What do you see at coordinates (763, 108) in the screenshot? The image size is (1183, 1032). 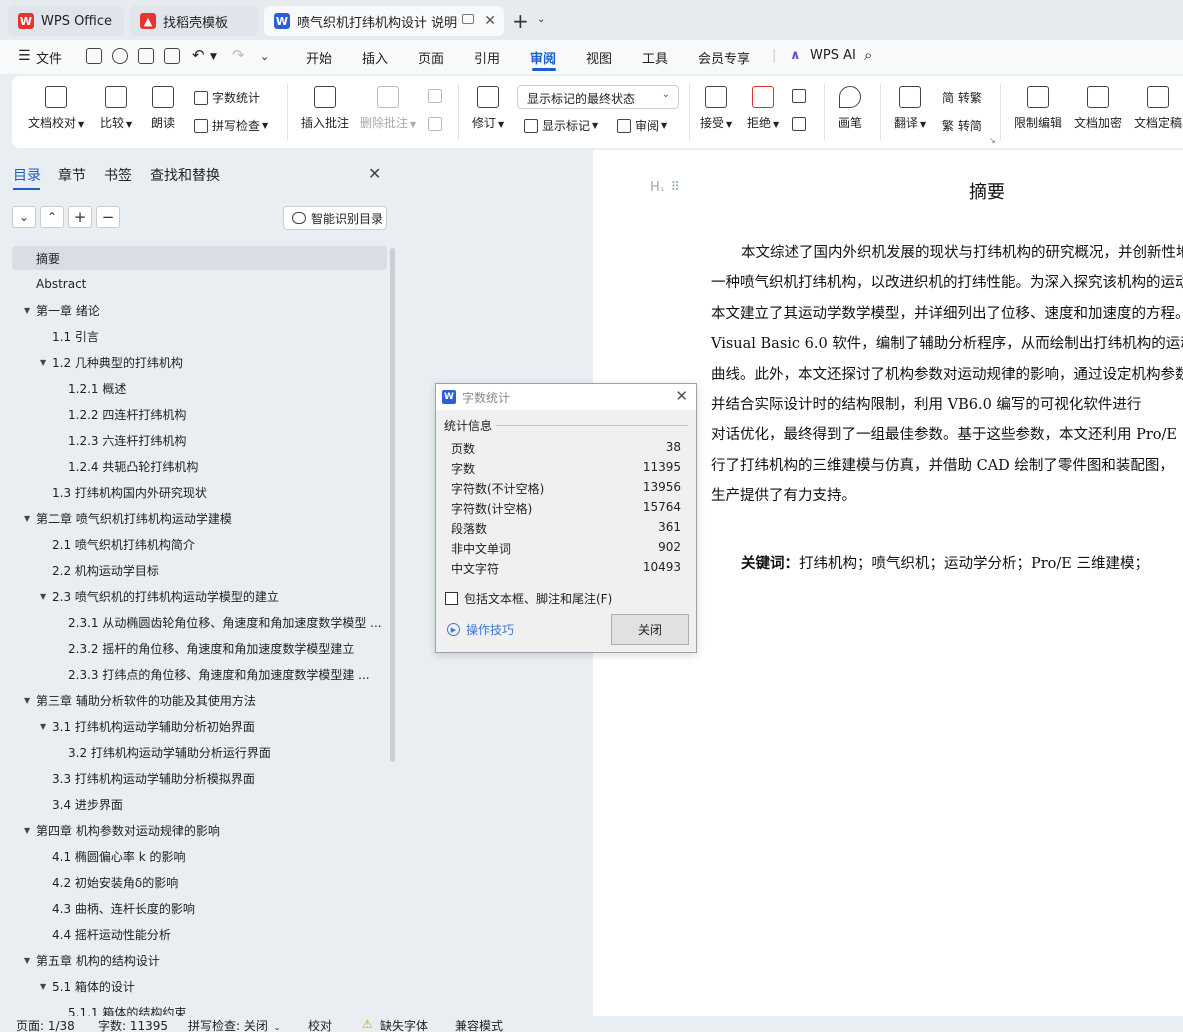 I see `reject-button: 拒绝 ▼` at bounding box center [763, 108].